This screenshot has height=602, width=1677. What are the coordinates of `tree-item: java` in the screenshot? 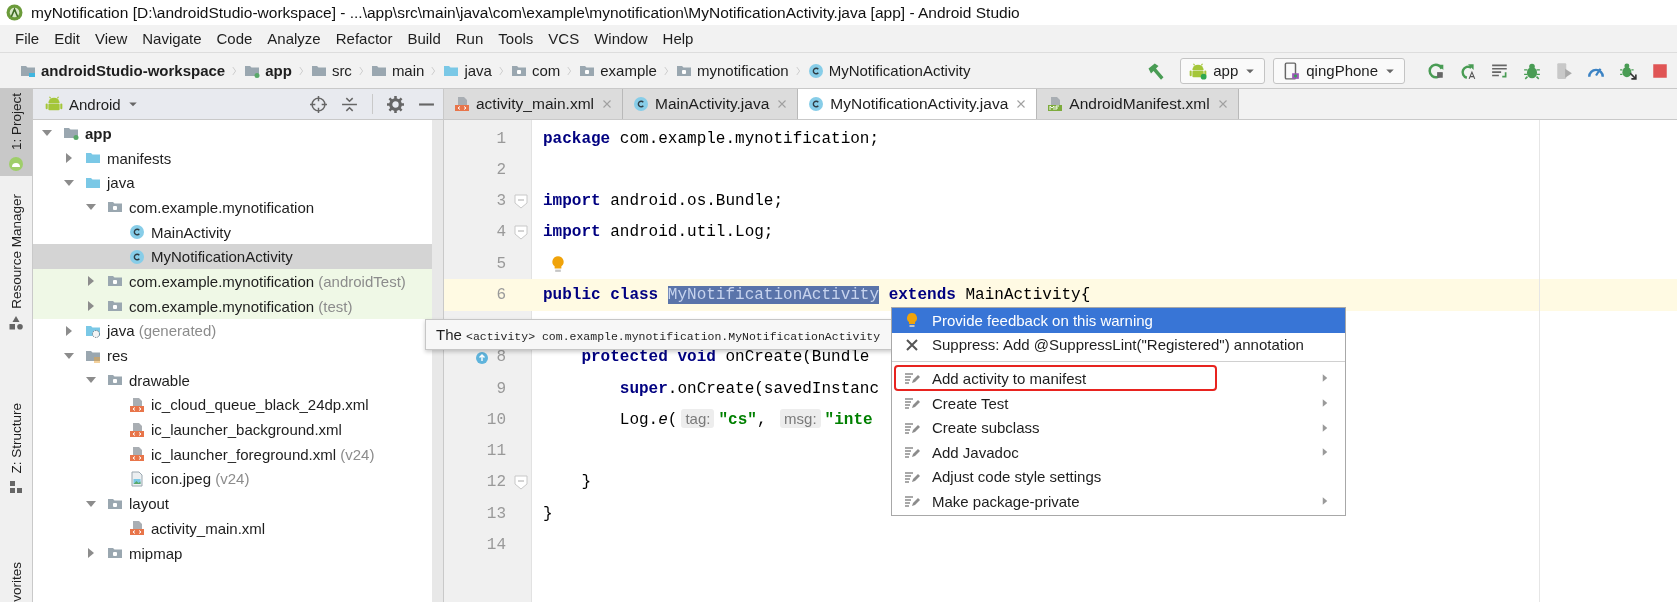 It's located at (121, 183).